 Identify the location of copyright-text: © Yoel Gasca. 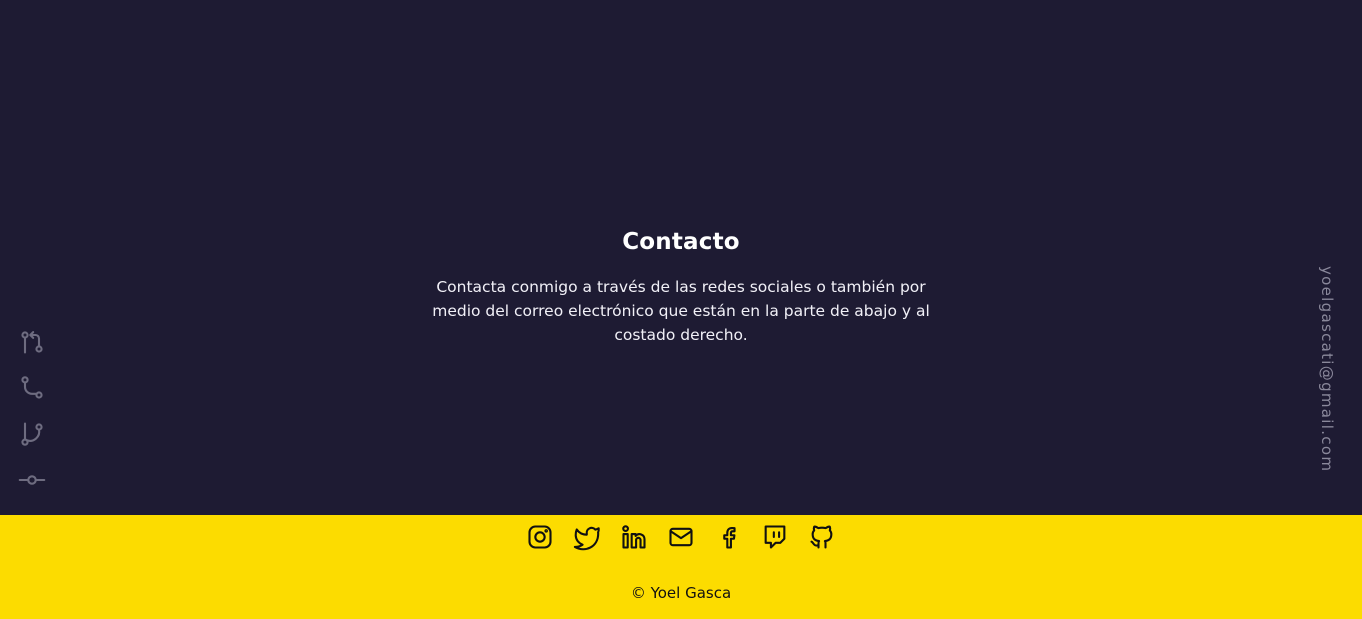
(681, 593).